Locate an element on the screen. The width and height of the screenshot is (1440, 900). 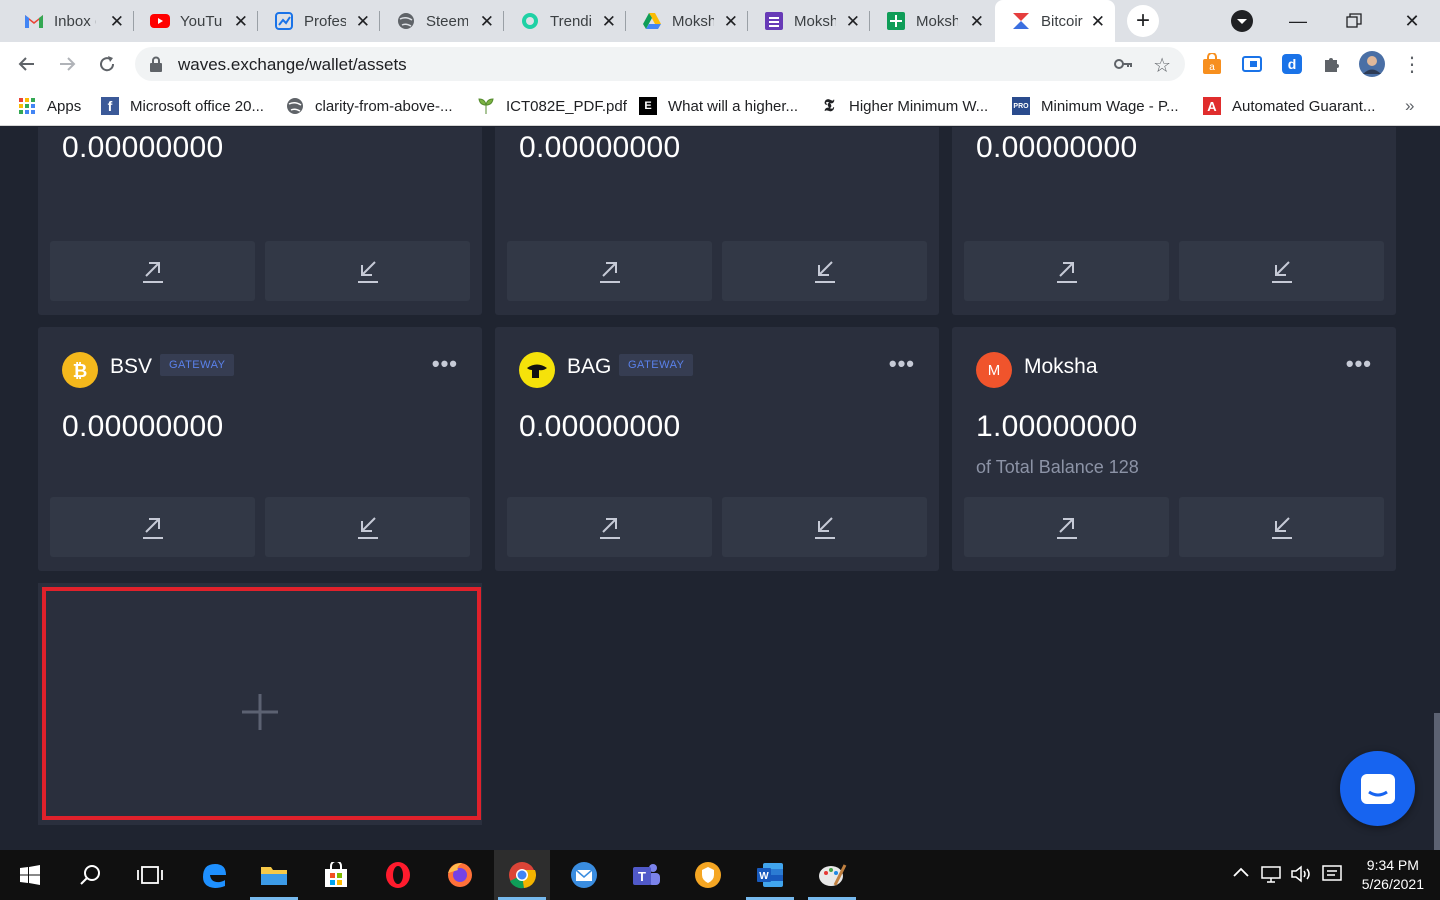
tab-bitcoin-waves: Bitcoir ✕ is located at coordinates (1055, 21).